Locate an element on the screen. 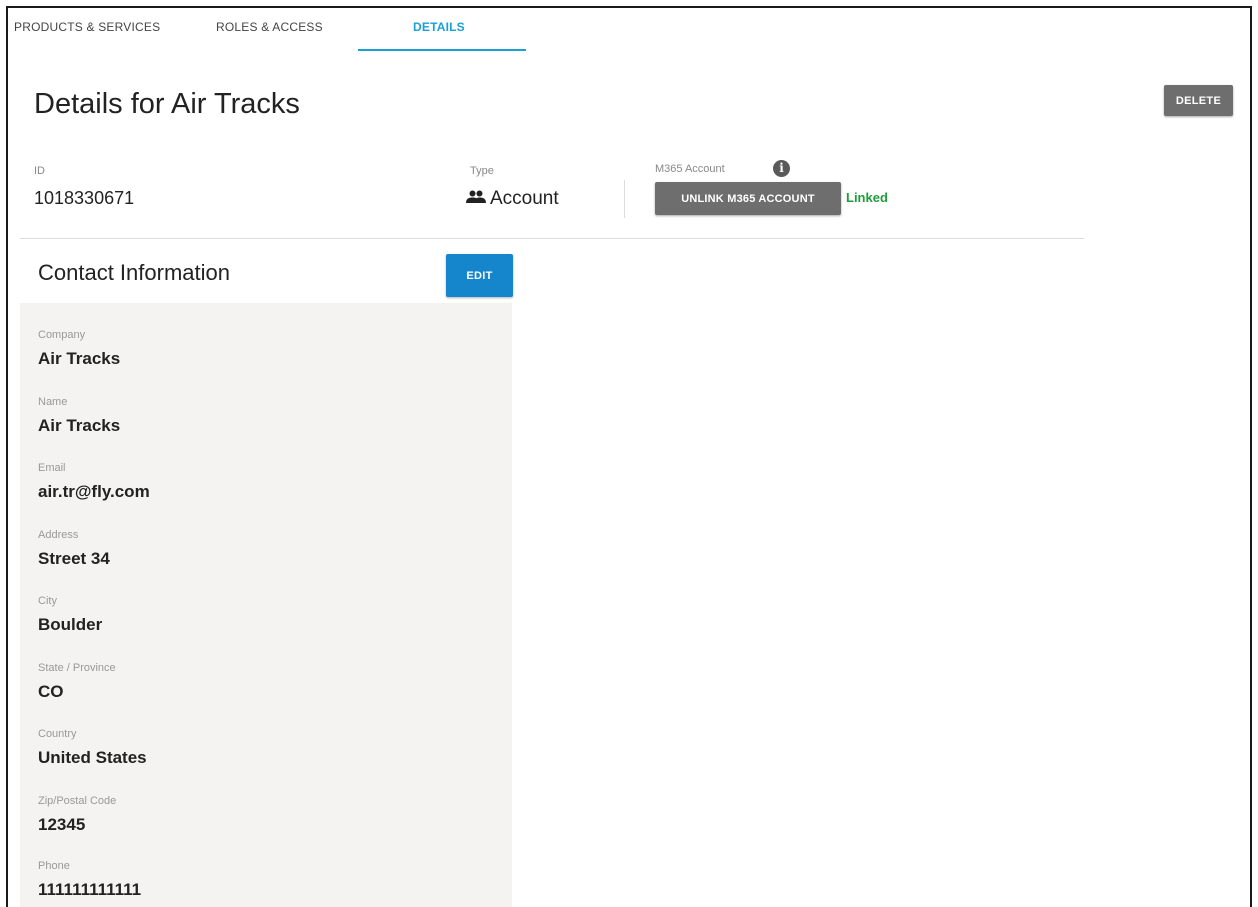 This screenshot has height=907, width=1258. field-label: Zip/Postal Code is located at coordinates (77, 801).